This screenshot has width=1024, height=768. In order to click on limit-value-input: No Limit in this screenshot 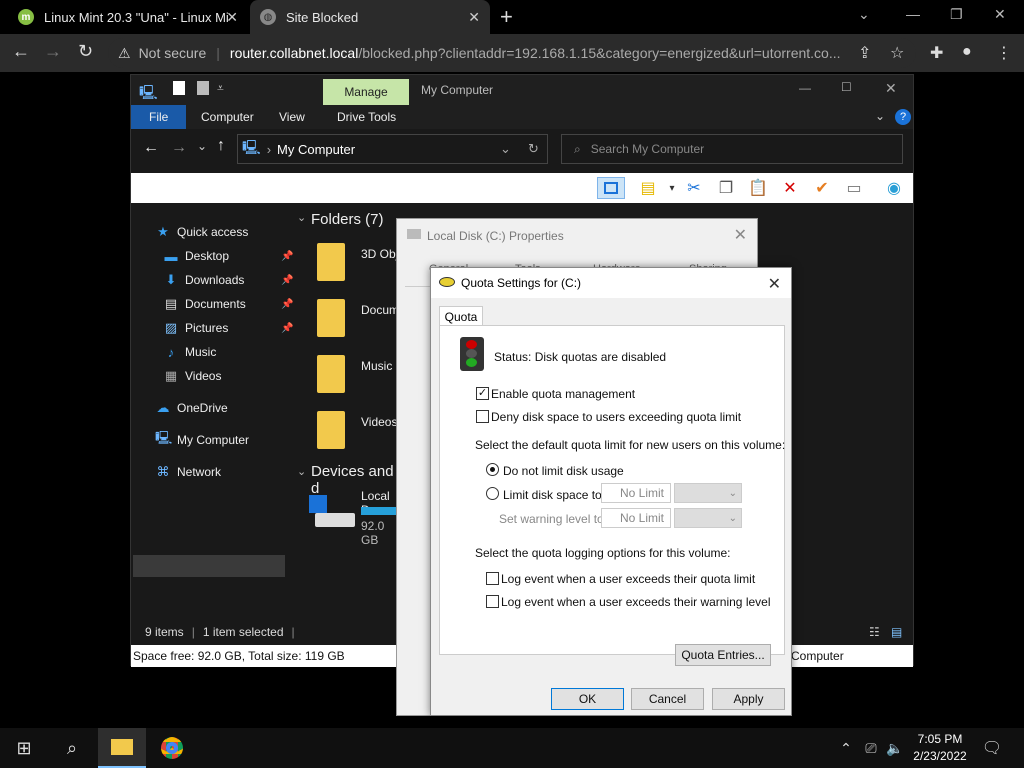, I will do `click(636, 493)`.